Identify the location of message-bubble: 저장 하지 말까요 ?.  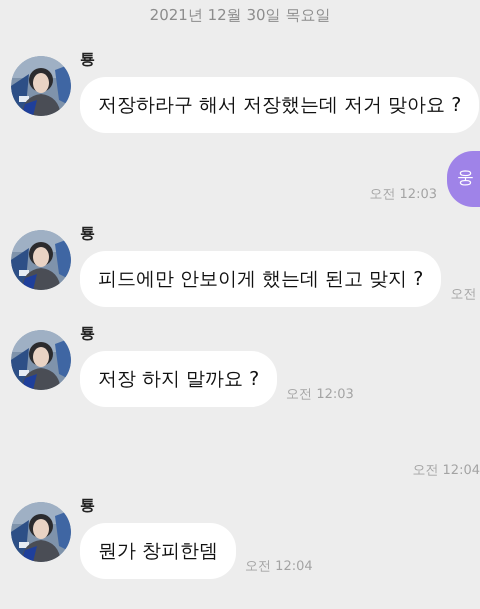
(179, 379).